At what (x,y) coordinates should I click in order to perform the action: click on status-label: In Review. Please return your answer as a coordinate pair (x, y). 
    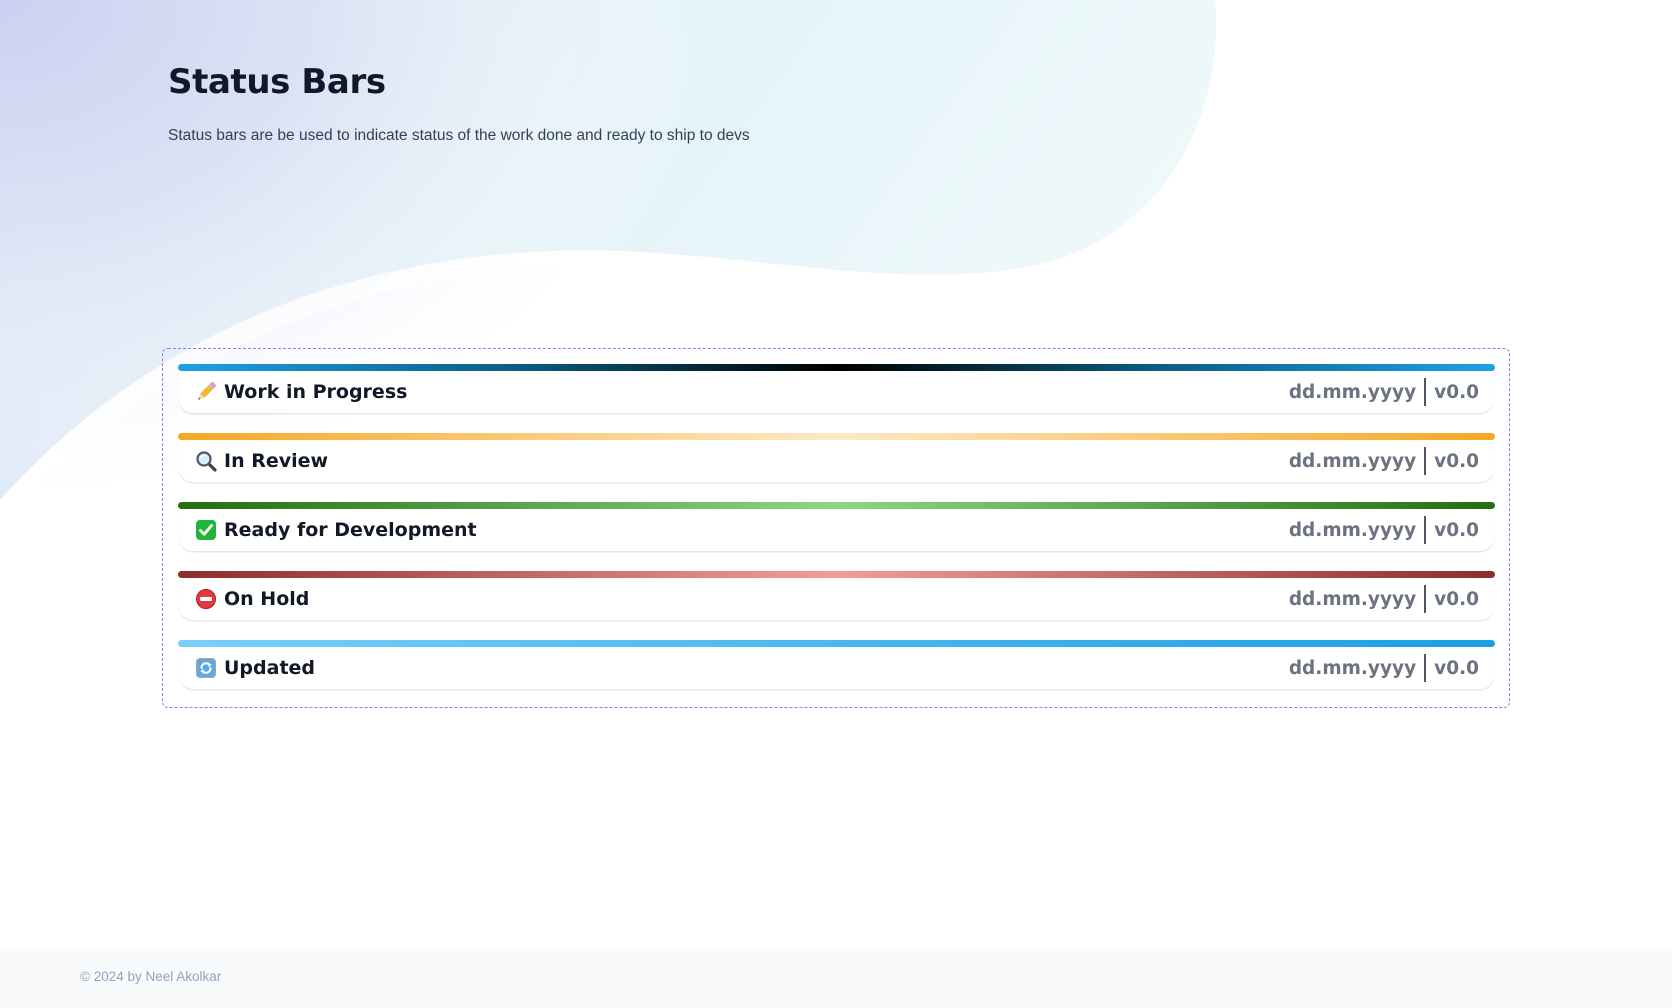
    Looking at the image, I should click on (276, 461).